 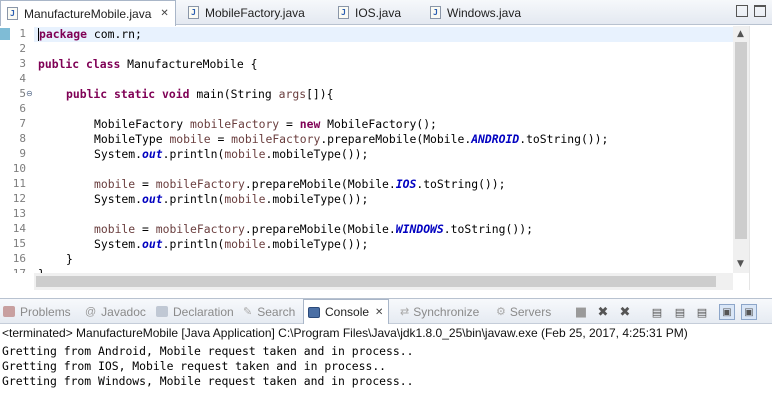 I want to click on tab-synchronize: ⇄ Synchronize, so click(x=439, y=311).